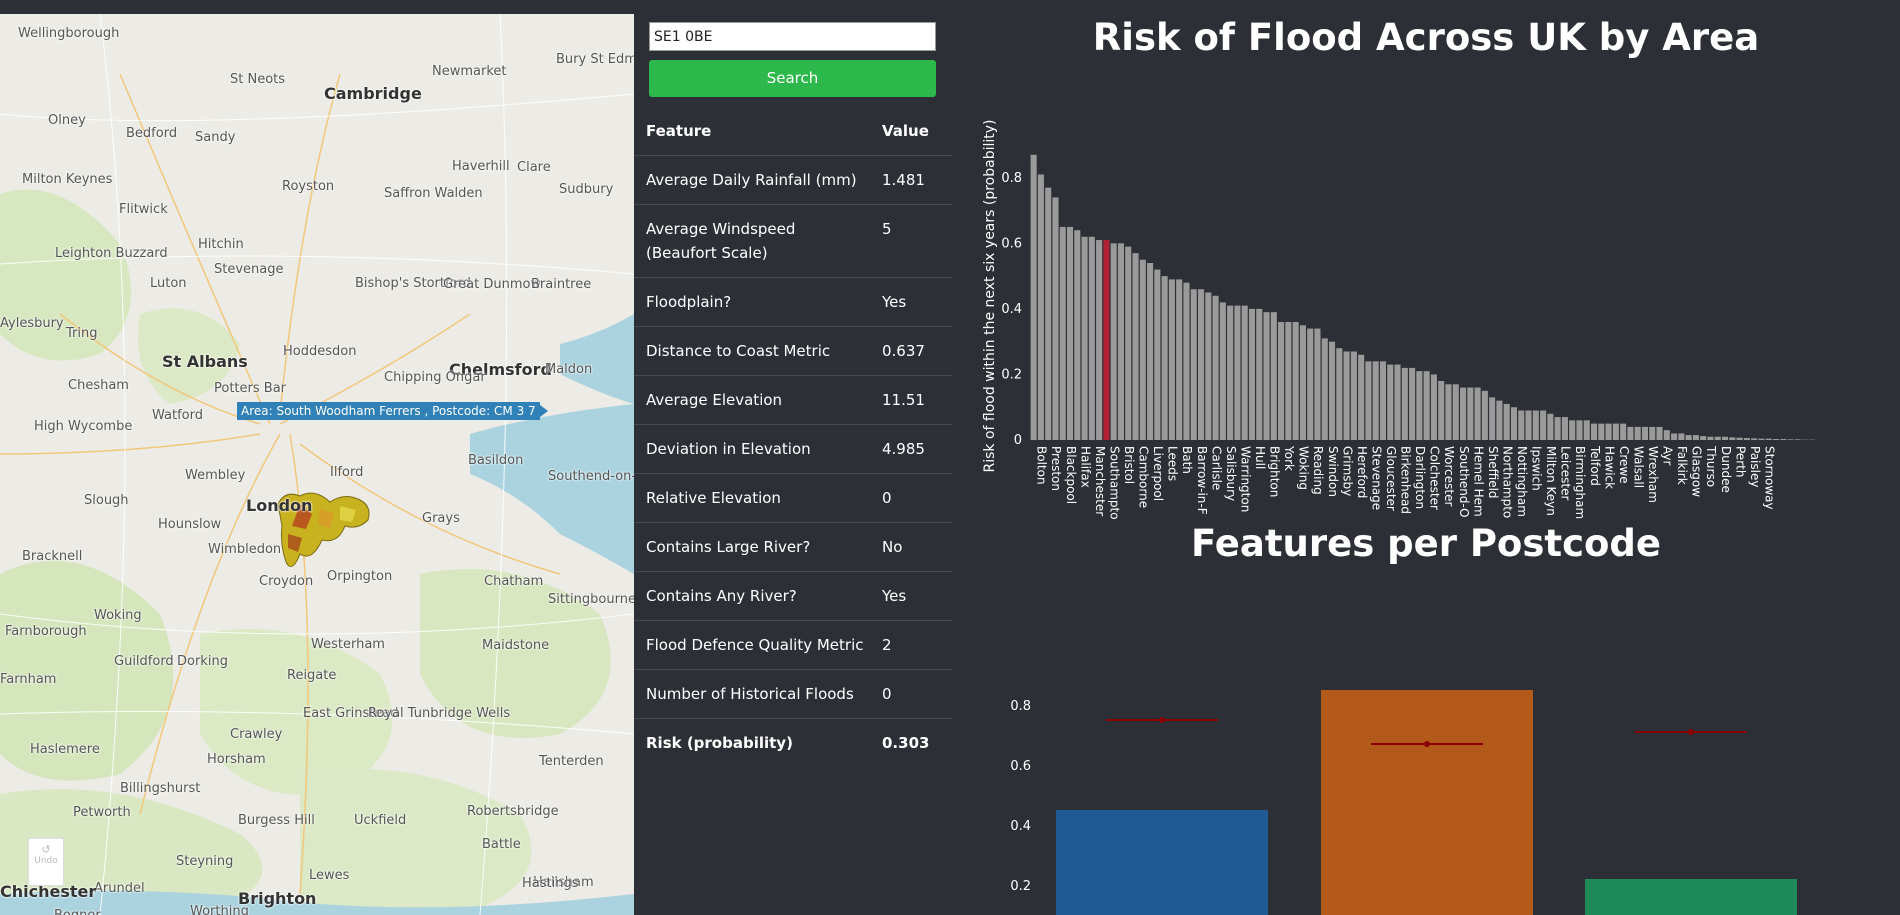 This screenshot has width=1900, height=915. What do you see at coordinates (792, 36) in the screenshot?
I see `postcode-search-input` at bounding box center [792, 36].